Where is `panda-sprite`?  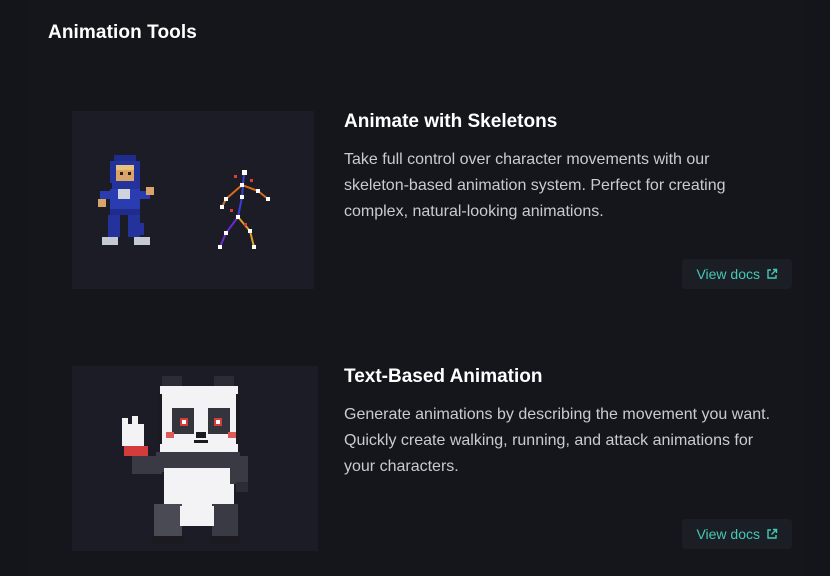
panda-sprite is located at coordinates (185, 460).